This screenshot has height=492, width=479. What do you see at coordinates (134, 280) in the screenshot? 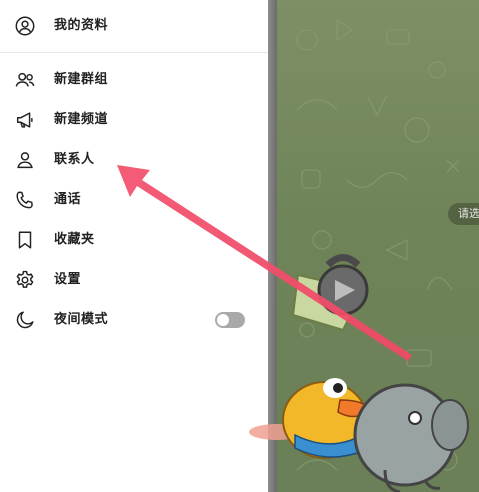
I see `menu-item-settings: 设置` at bounding box center [134, 280].